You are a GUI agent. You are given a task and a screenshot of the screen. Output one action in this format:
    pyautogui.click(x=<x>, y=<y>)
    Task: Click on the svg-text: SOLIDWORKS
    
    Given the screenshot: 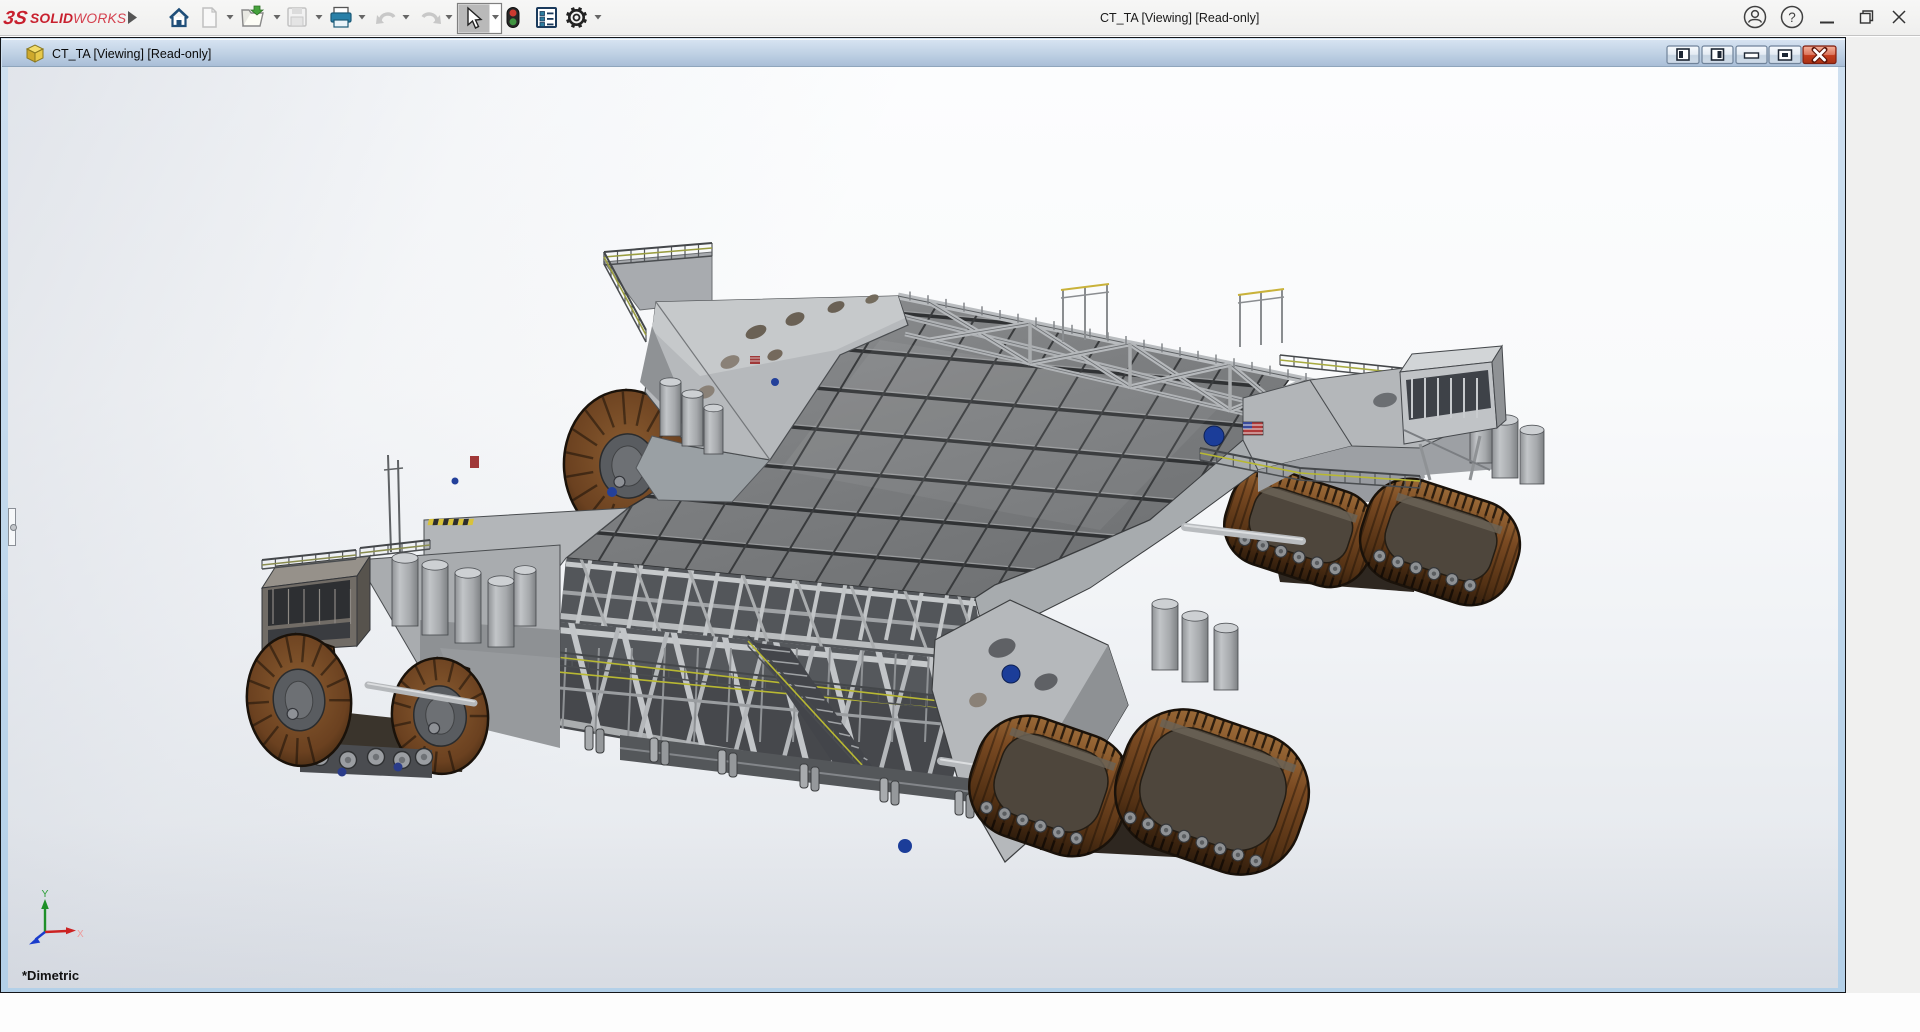 What is the action you would take?
    pyautogui.click(x=78, y=18)
    